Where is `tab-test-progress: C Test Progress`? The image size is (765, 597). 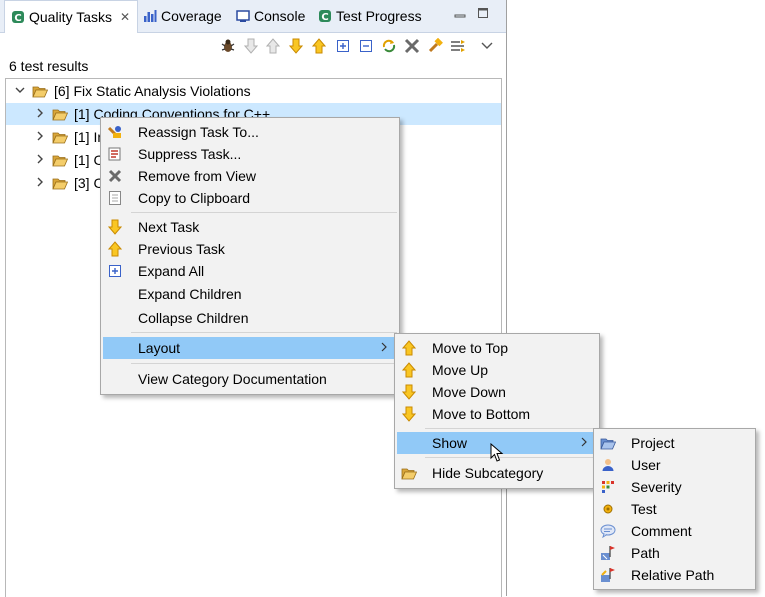 tab-test-progress: C Test Progress is located at coordinates (370, 16).